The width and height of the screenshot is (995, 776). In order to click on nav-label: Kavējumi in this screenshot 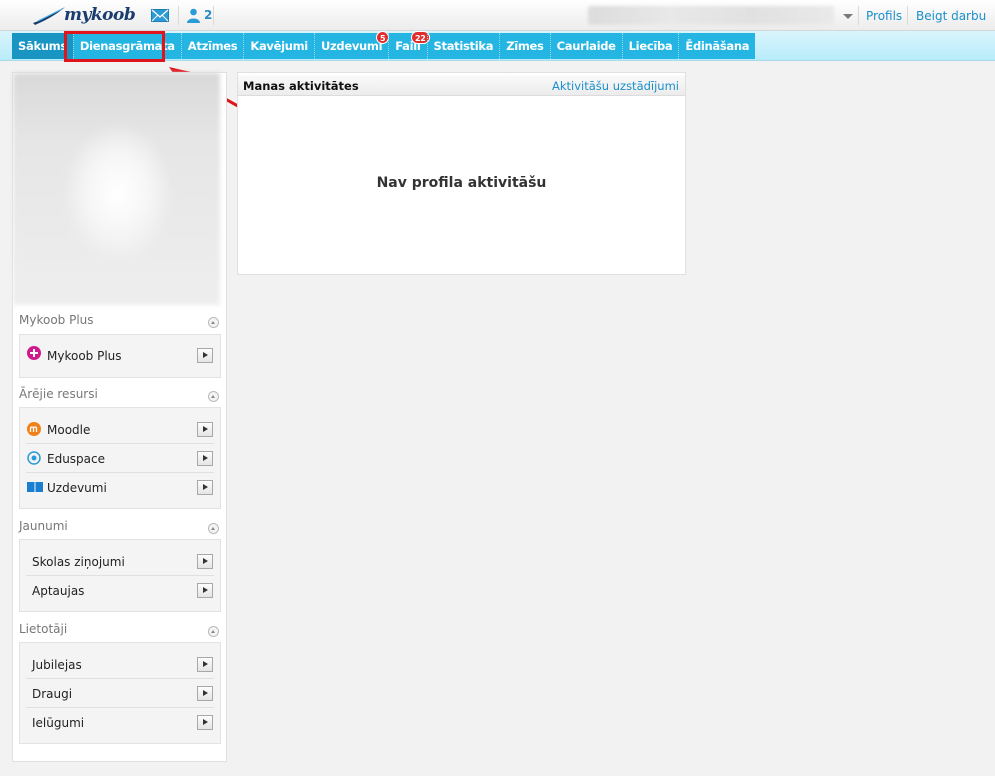, I will do `click(279, 46)`.